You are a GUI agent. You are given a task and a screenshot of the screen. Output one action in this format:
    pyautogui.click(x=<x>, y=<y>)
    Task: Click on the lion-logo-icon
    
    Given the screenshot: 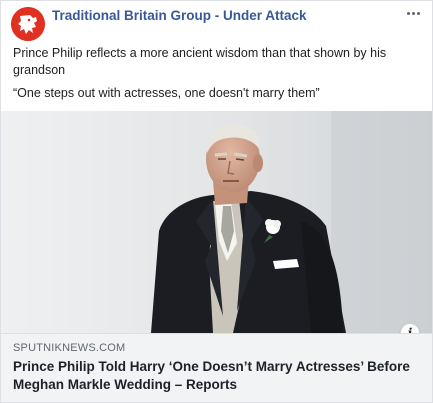 What is the action you would take?
    pyautogui.click(x=28, y=24)
    